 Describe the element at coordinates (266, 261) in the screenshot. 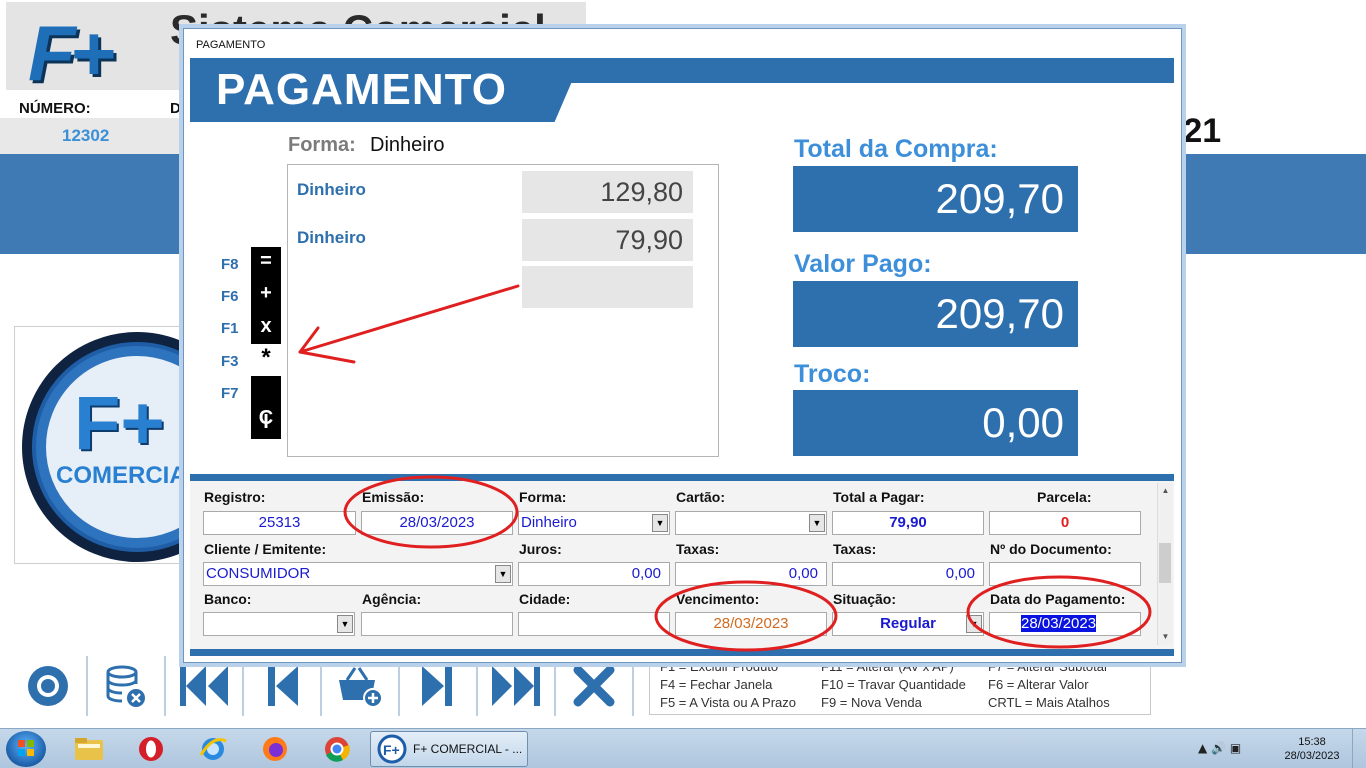

I see `op-equals: =` at that location.